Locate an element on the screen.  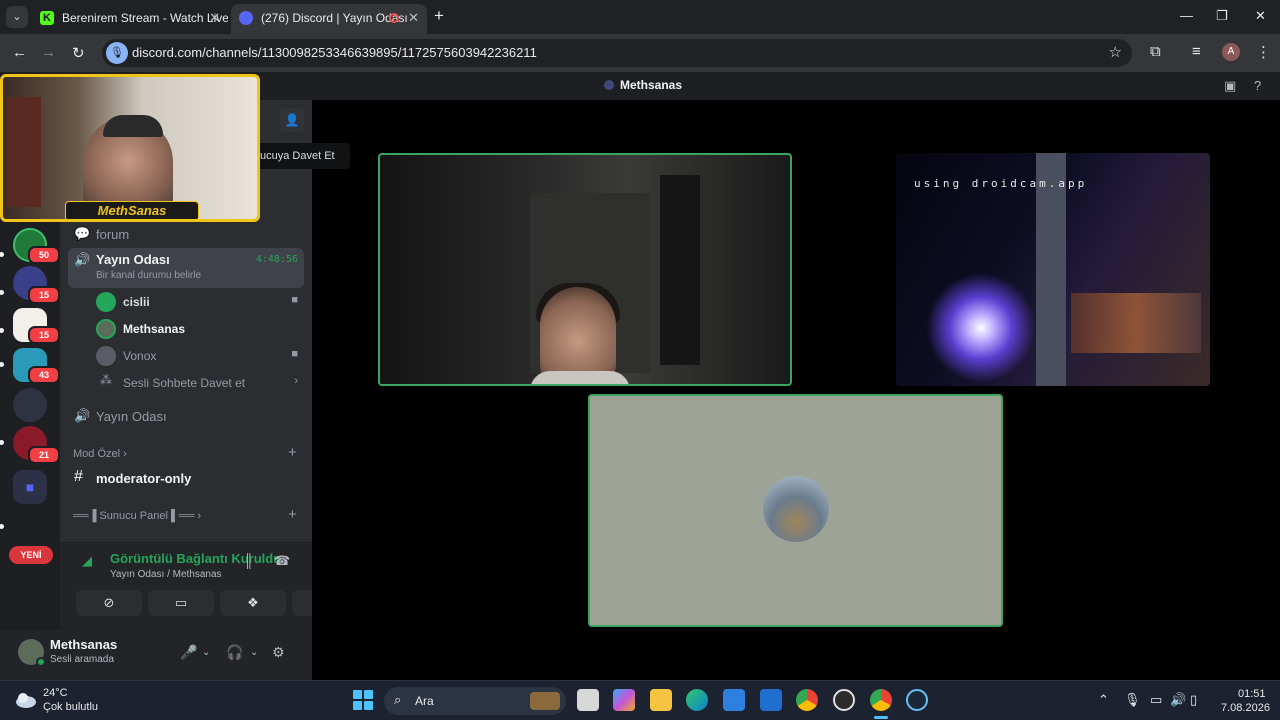
tab-title: (276) Discord | Yayın Odası is located at coordinates (334, 18).